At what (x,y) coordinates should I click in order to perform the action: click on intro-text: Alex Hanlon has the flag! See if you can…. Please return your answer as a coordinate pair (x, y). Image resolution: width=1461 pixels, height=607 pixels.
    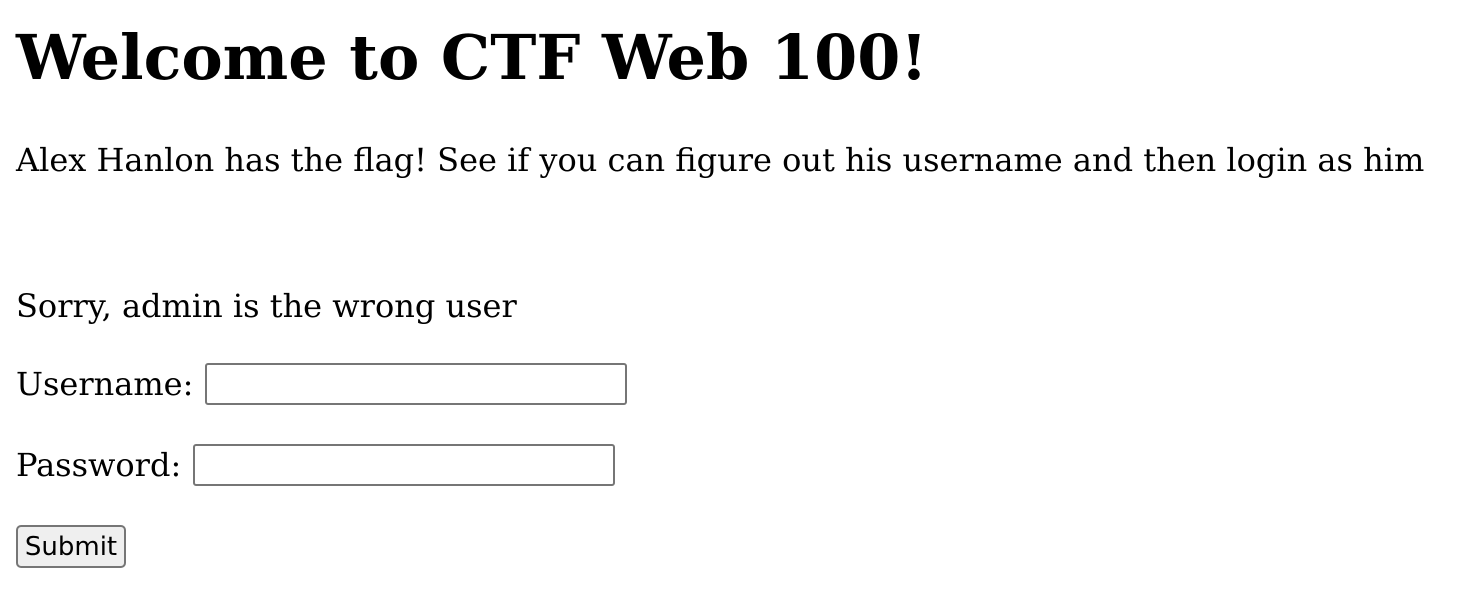
    Looking at the image, I should click on (720, 160).